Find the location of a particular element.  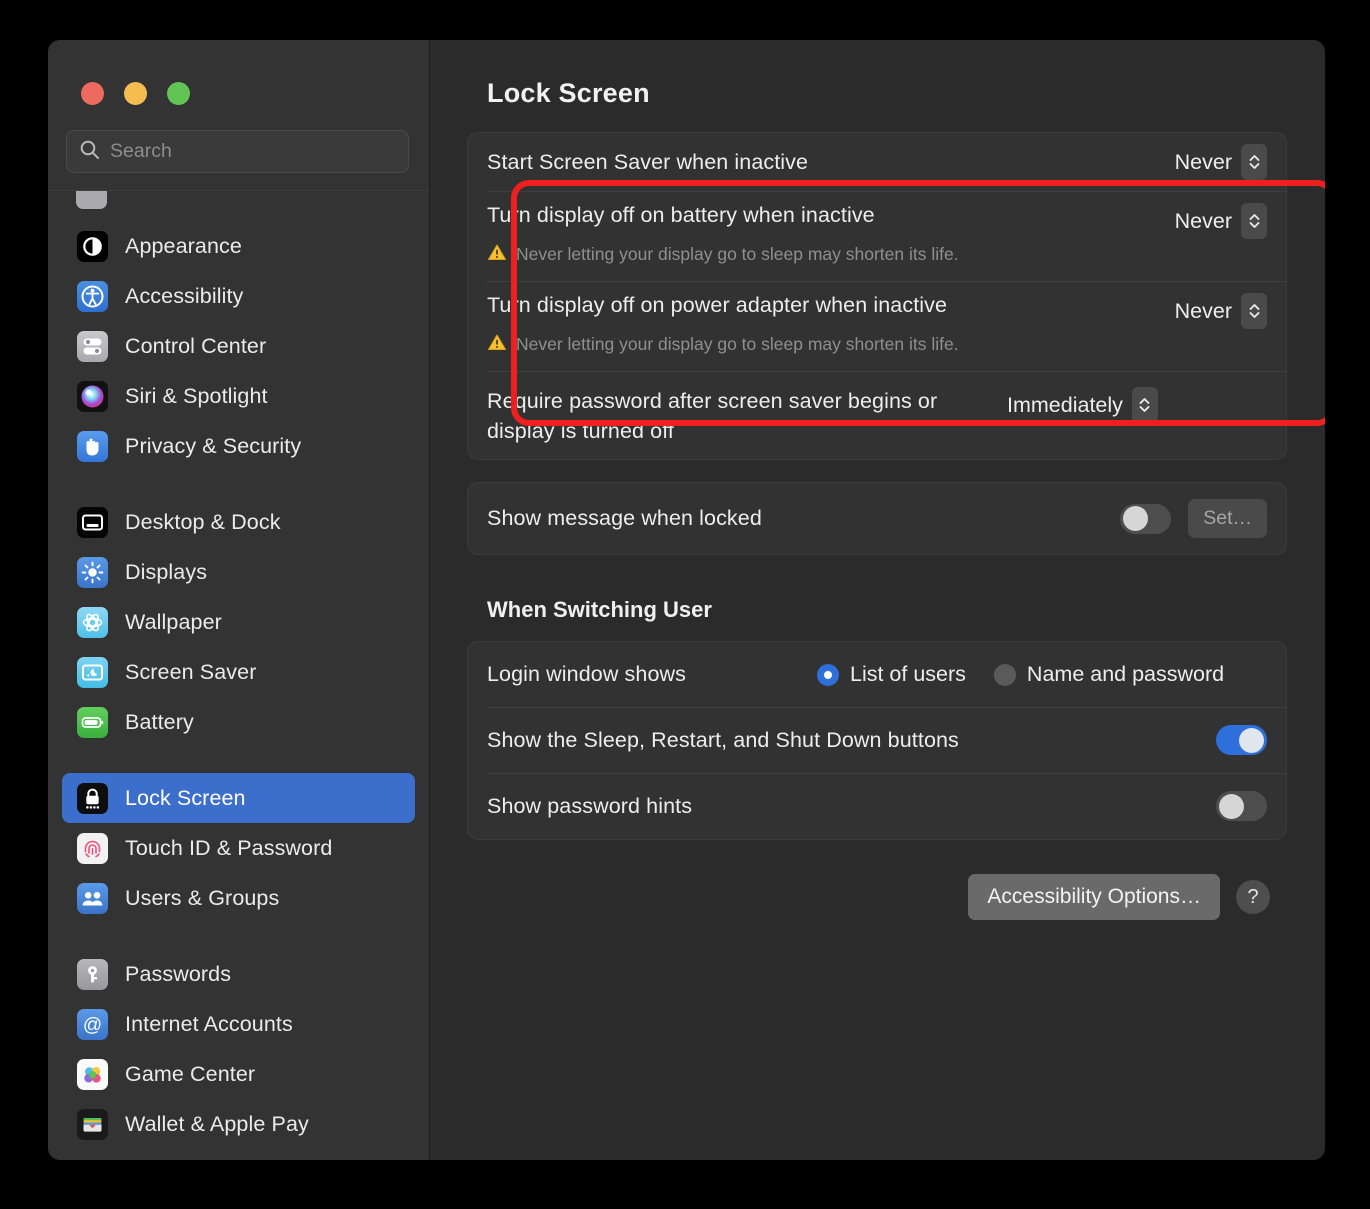

radio-label: List of users is located at coordinates (908, 674).